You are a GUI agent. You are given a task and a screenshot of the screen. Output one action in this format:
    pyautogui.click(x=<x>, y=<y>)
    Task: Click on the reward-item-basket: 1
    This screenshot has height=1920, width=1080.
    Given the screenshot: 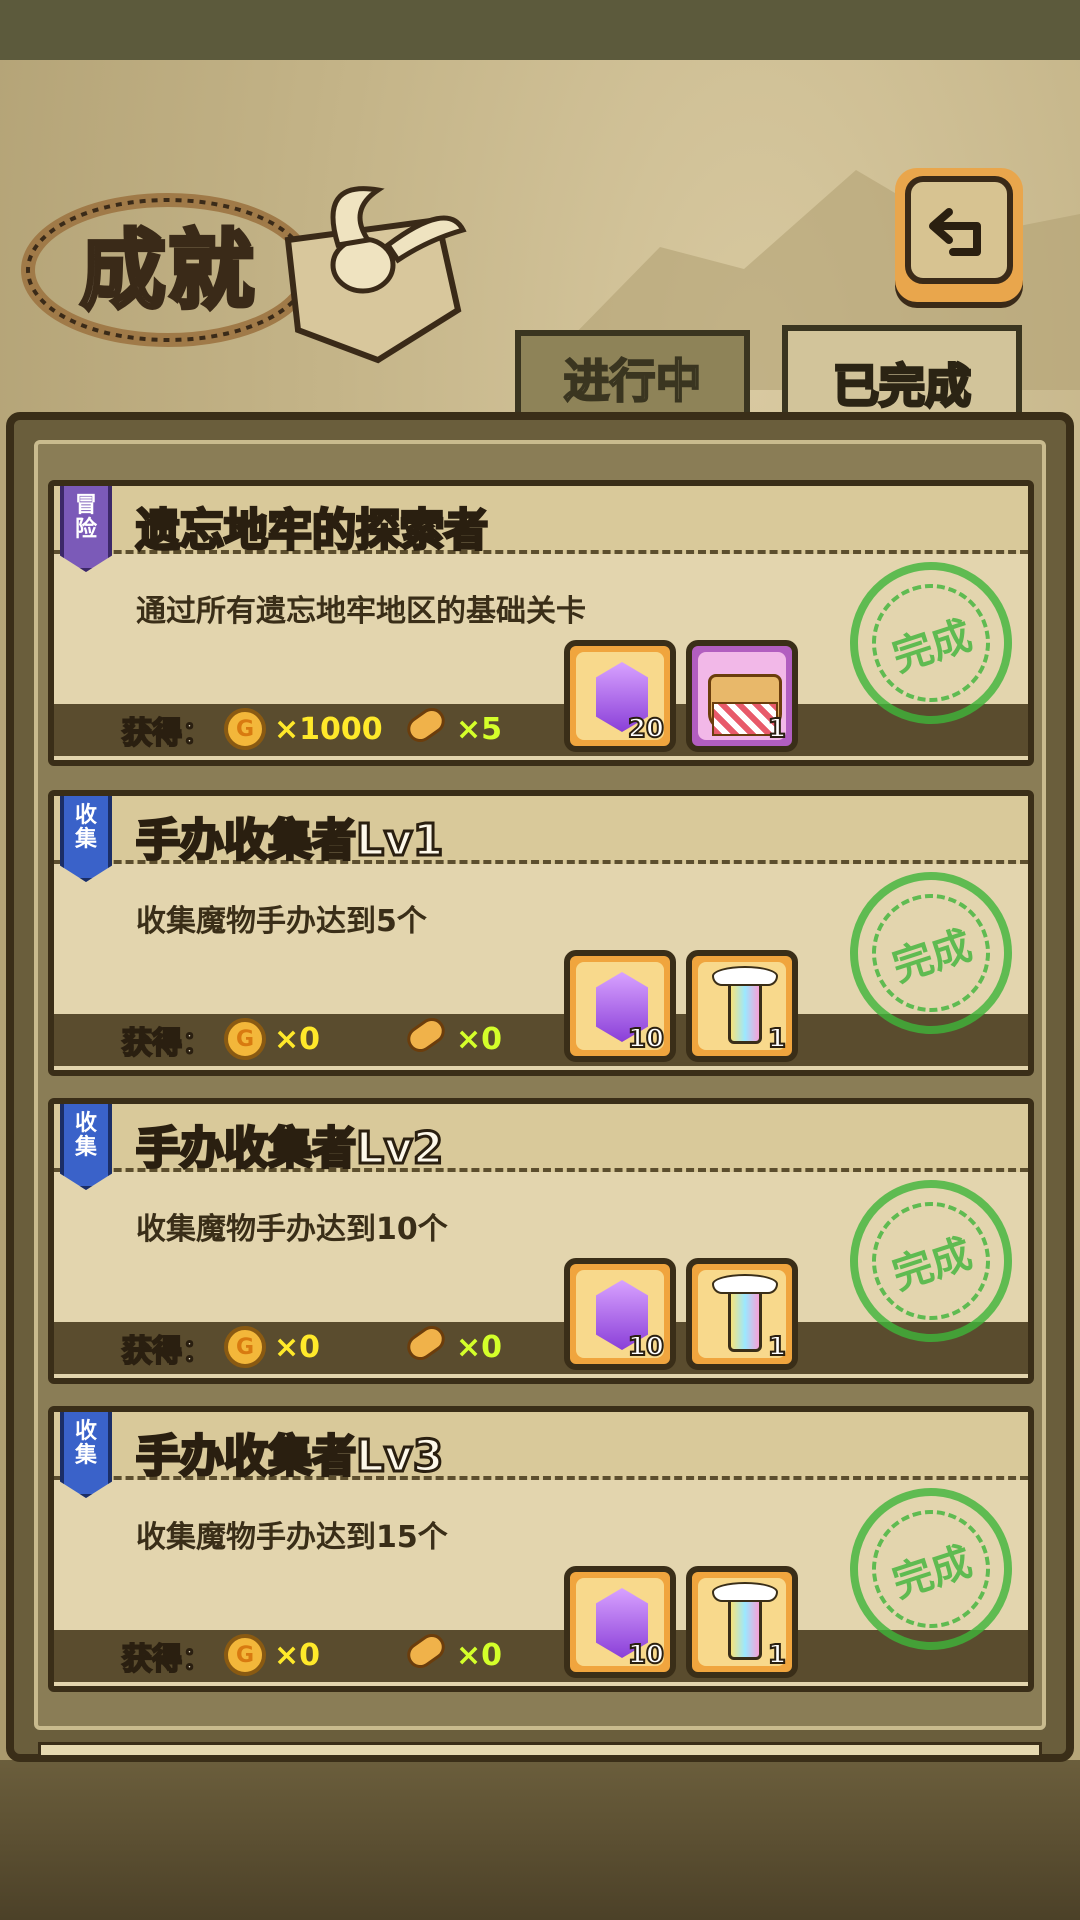 What is the action you would take?
    pyautogui.click(x=742, y=696)
    